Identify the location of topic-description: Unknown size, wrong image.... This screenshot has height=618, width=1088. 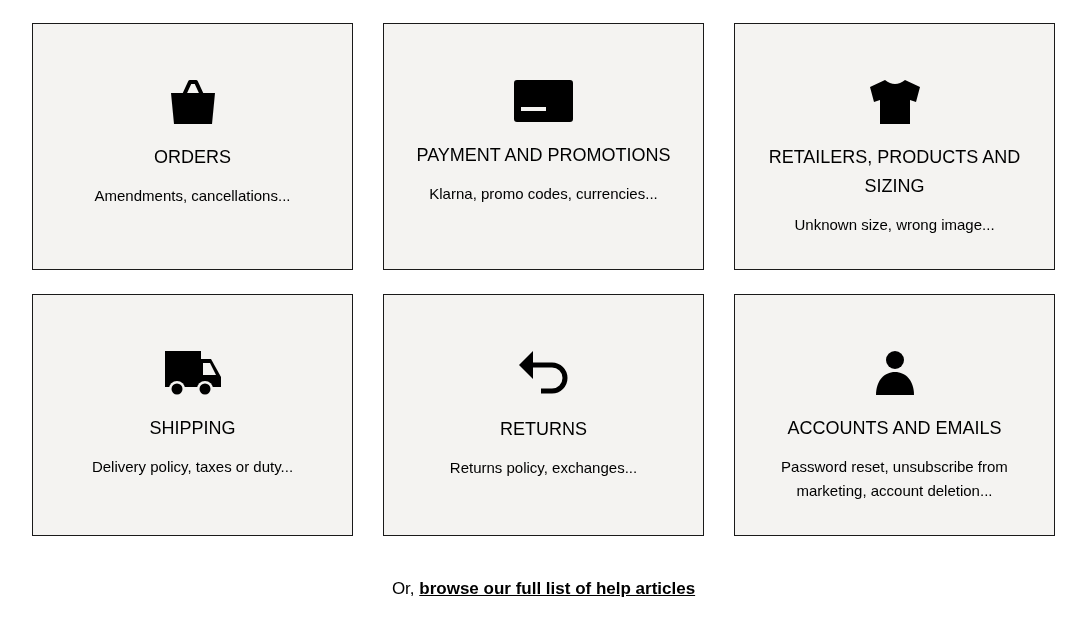
(894, 225).